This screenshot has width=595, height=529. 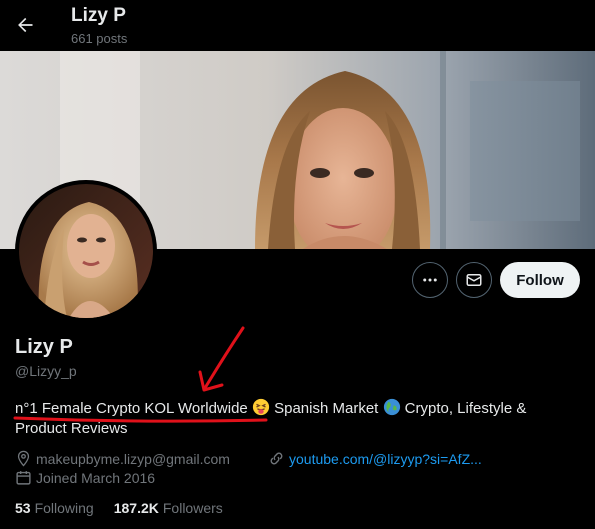 What do you see at coordinates (46, 371) in the screenshot?
I see `handle: @Lizyy_p` at bounding box center [46, 371].